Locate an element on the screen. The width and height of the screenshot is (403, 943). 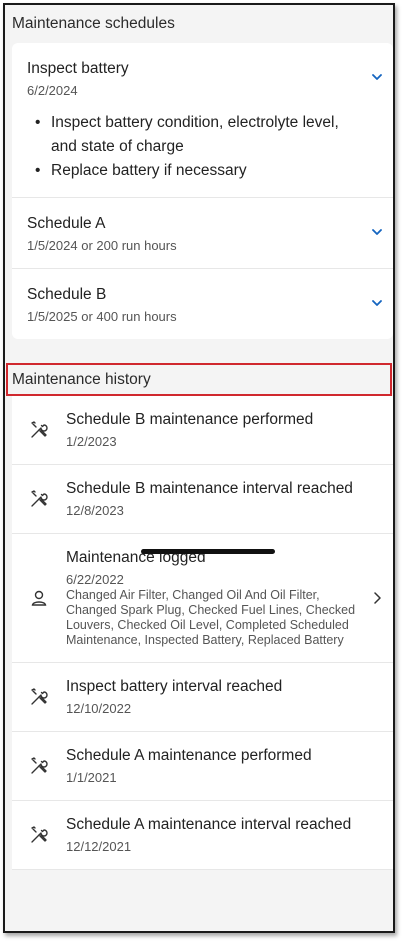
schedule-title: Schedule B is located at coordinates (67, 294).